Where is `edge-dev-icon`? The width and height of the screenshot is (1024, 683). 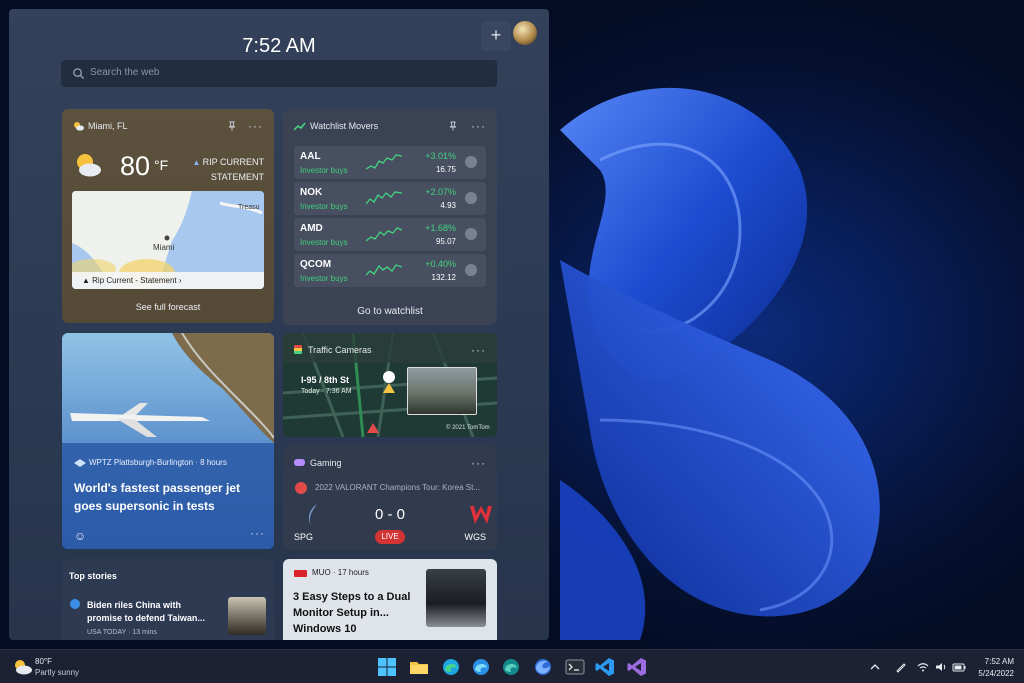
edge-dev-icon is located at coordinates (511, 667).